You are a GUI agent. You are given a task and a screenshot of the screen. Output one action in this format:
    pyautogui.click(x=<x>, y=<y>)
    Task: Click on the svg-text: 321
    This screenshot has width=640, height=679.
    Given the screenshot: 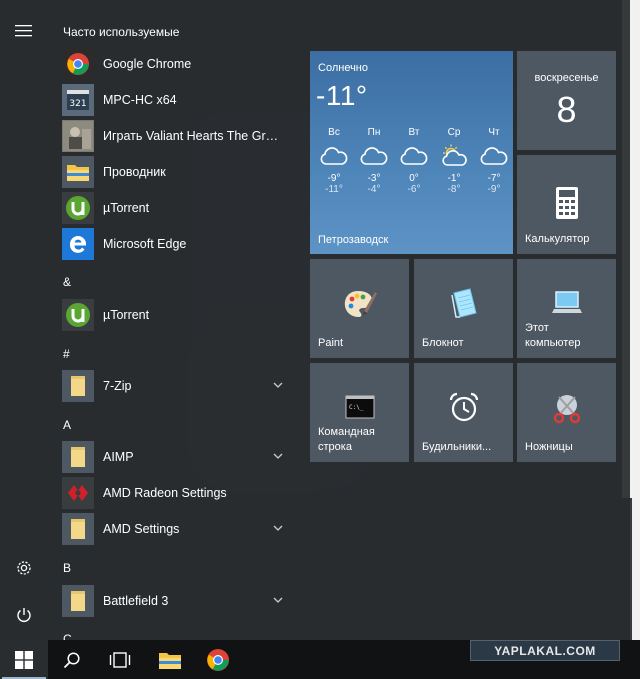 What is the action you would take?
    pyautogui.click(x=77, y=104)
    